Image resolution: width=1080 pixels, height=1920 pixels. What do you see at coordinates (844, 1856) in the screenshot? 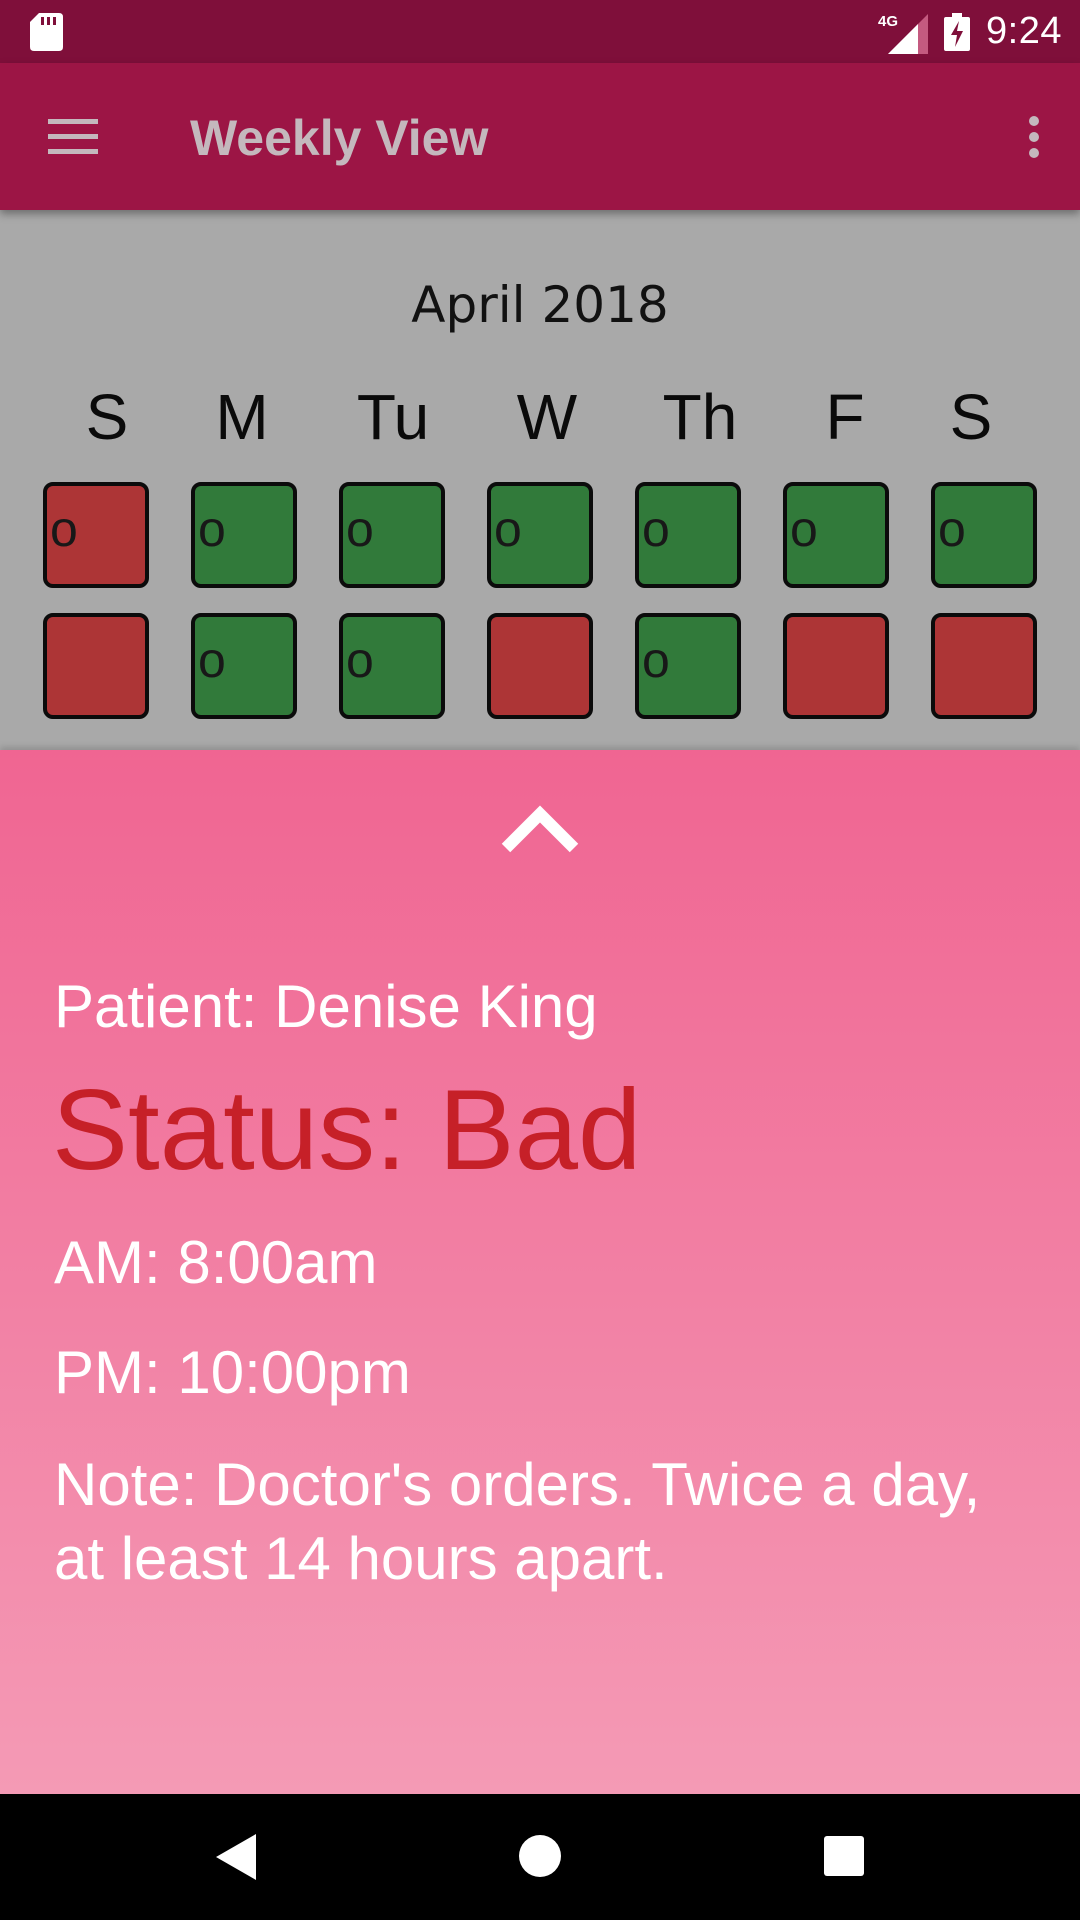
I see `recents-icon` at bounding box center [844, 1856].